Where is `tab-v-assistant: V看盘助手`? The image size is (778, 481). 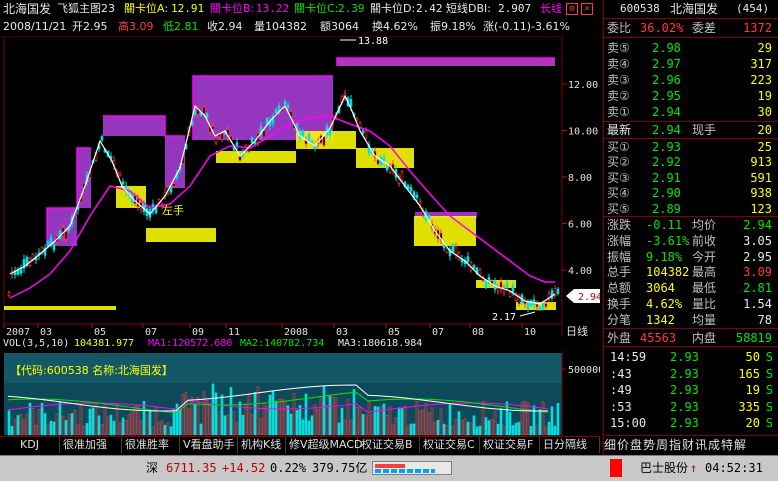 tab-v-assistant: V看盘助手 is located at coordinates (209, 445).